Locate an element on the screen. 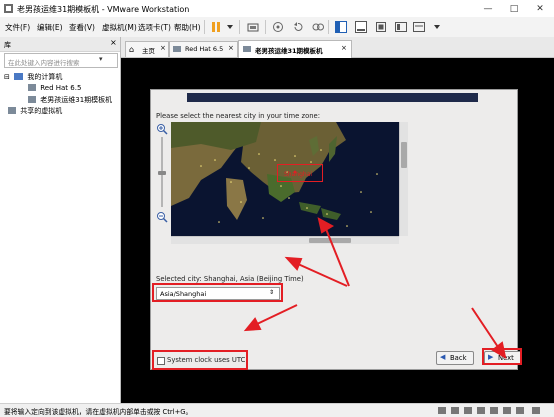 Image resolution: width=554 pixels, height=417 pixels. menu-file: 文件(F) is located at coordinates (17, 27).